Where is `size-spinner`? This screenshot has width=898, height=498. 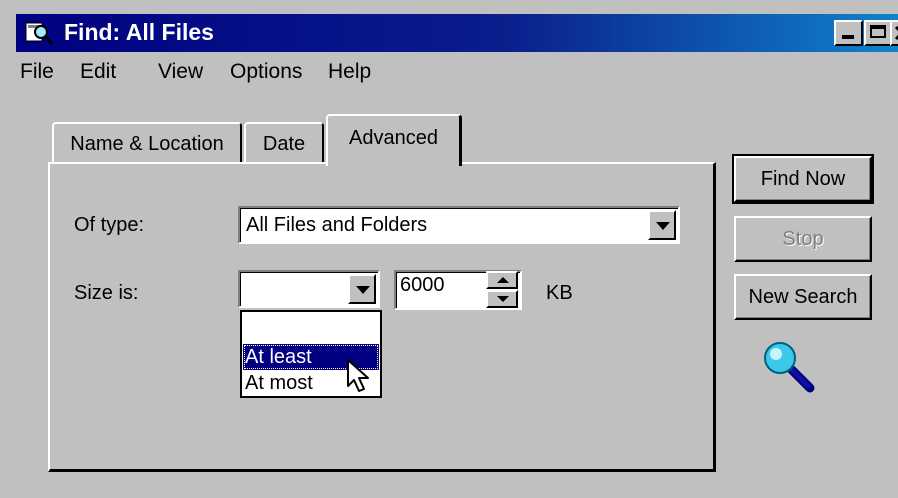 size-spinner is located at coordinates (503, 290).